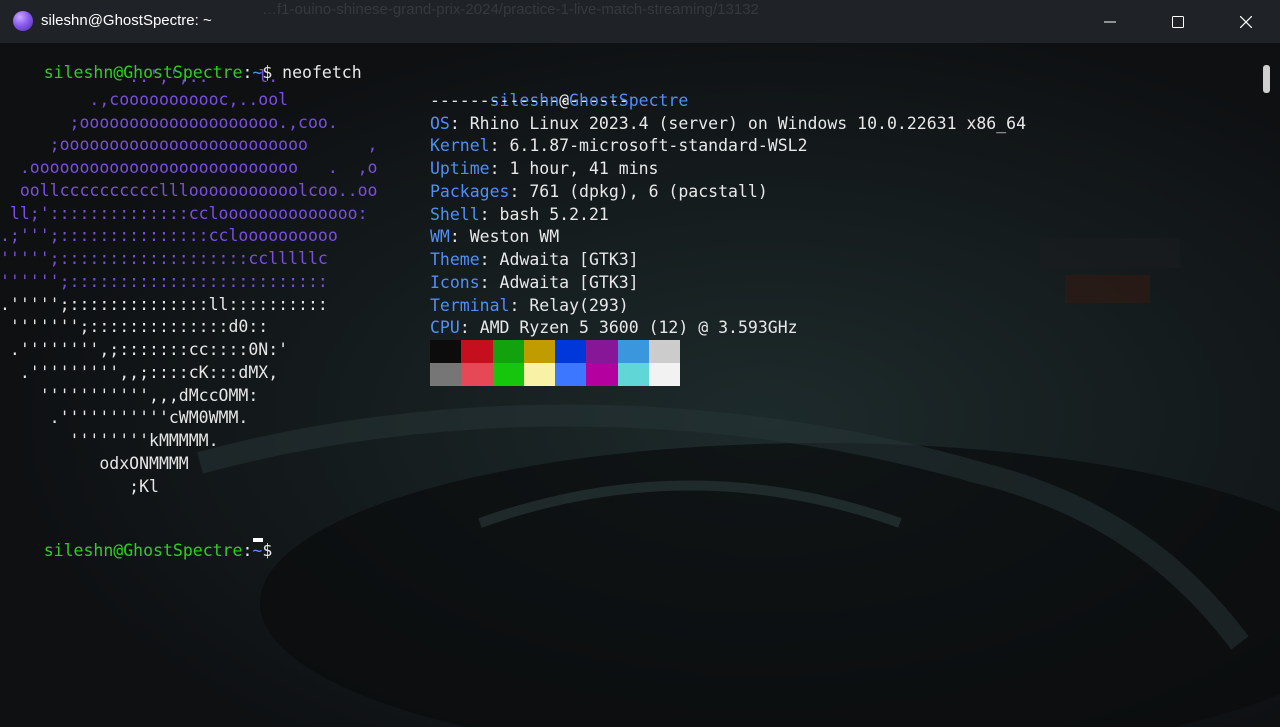  Describe the element at coordinates (79, 486) in the screenshot. I see `ascii-logo-line: ;Kl` at that location.